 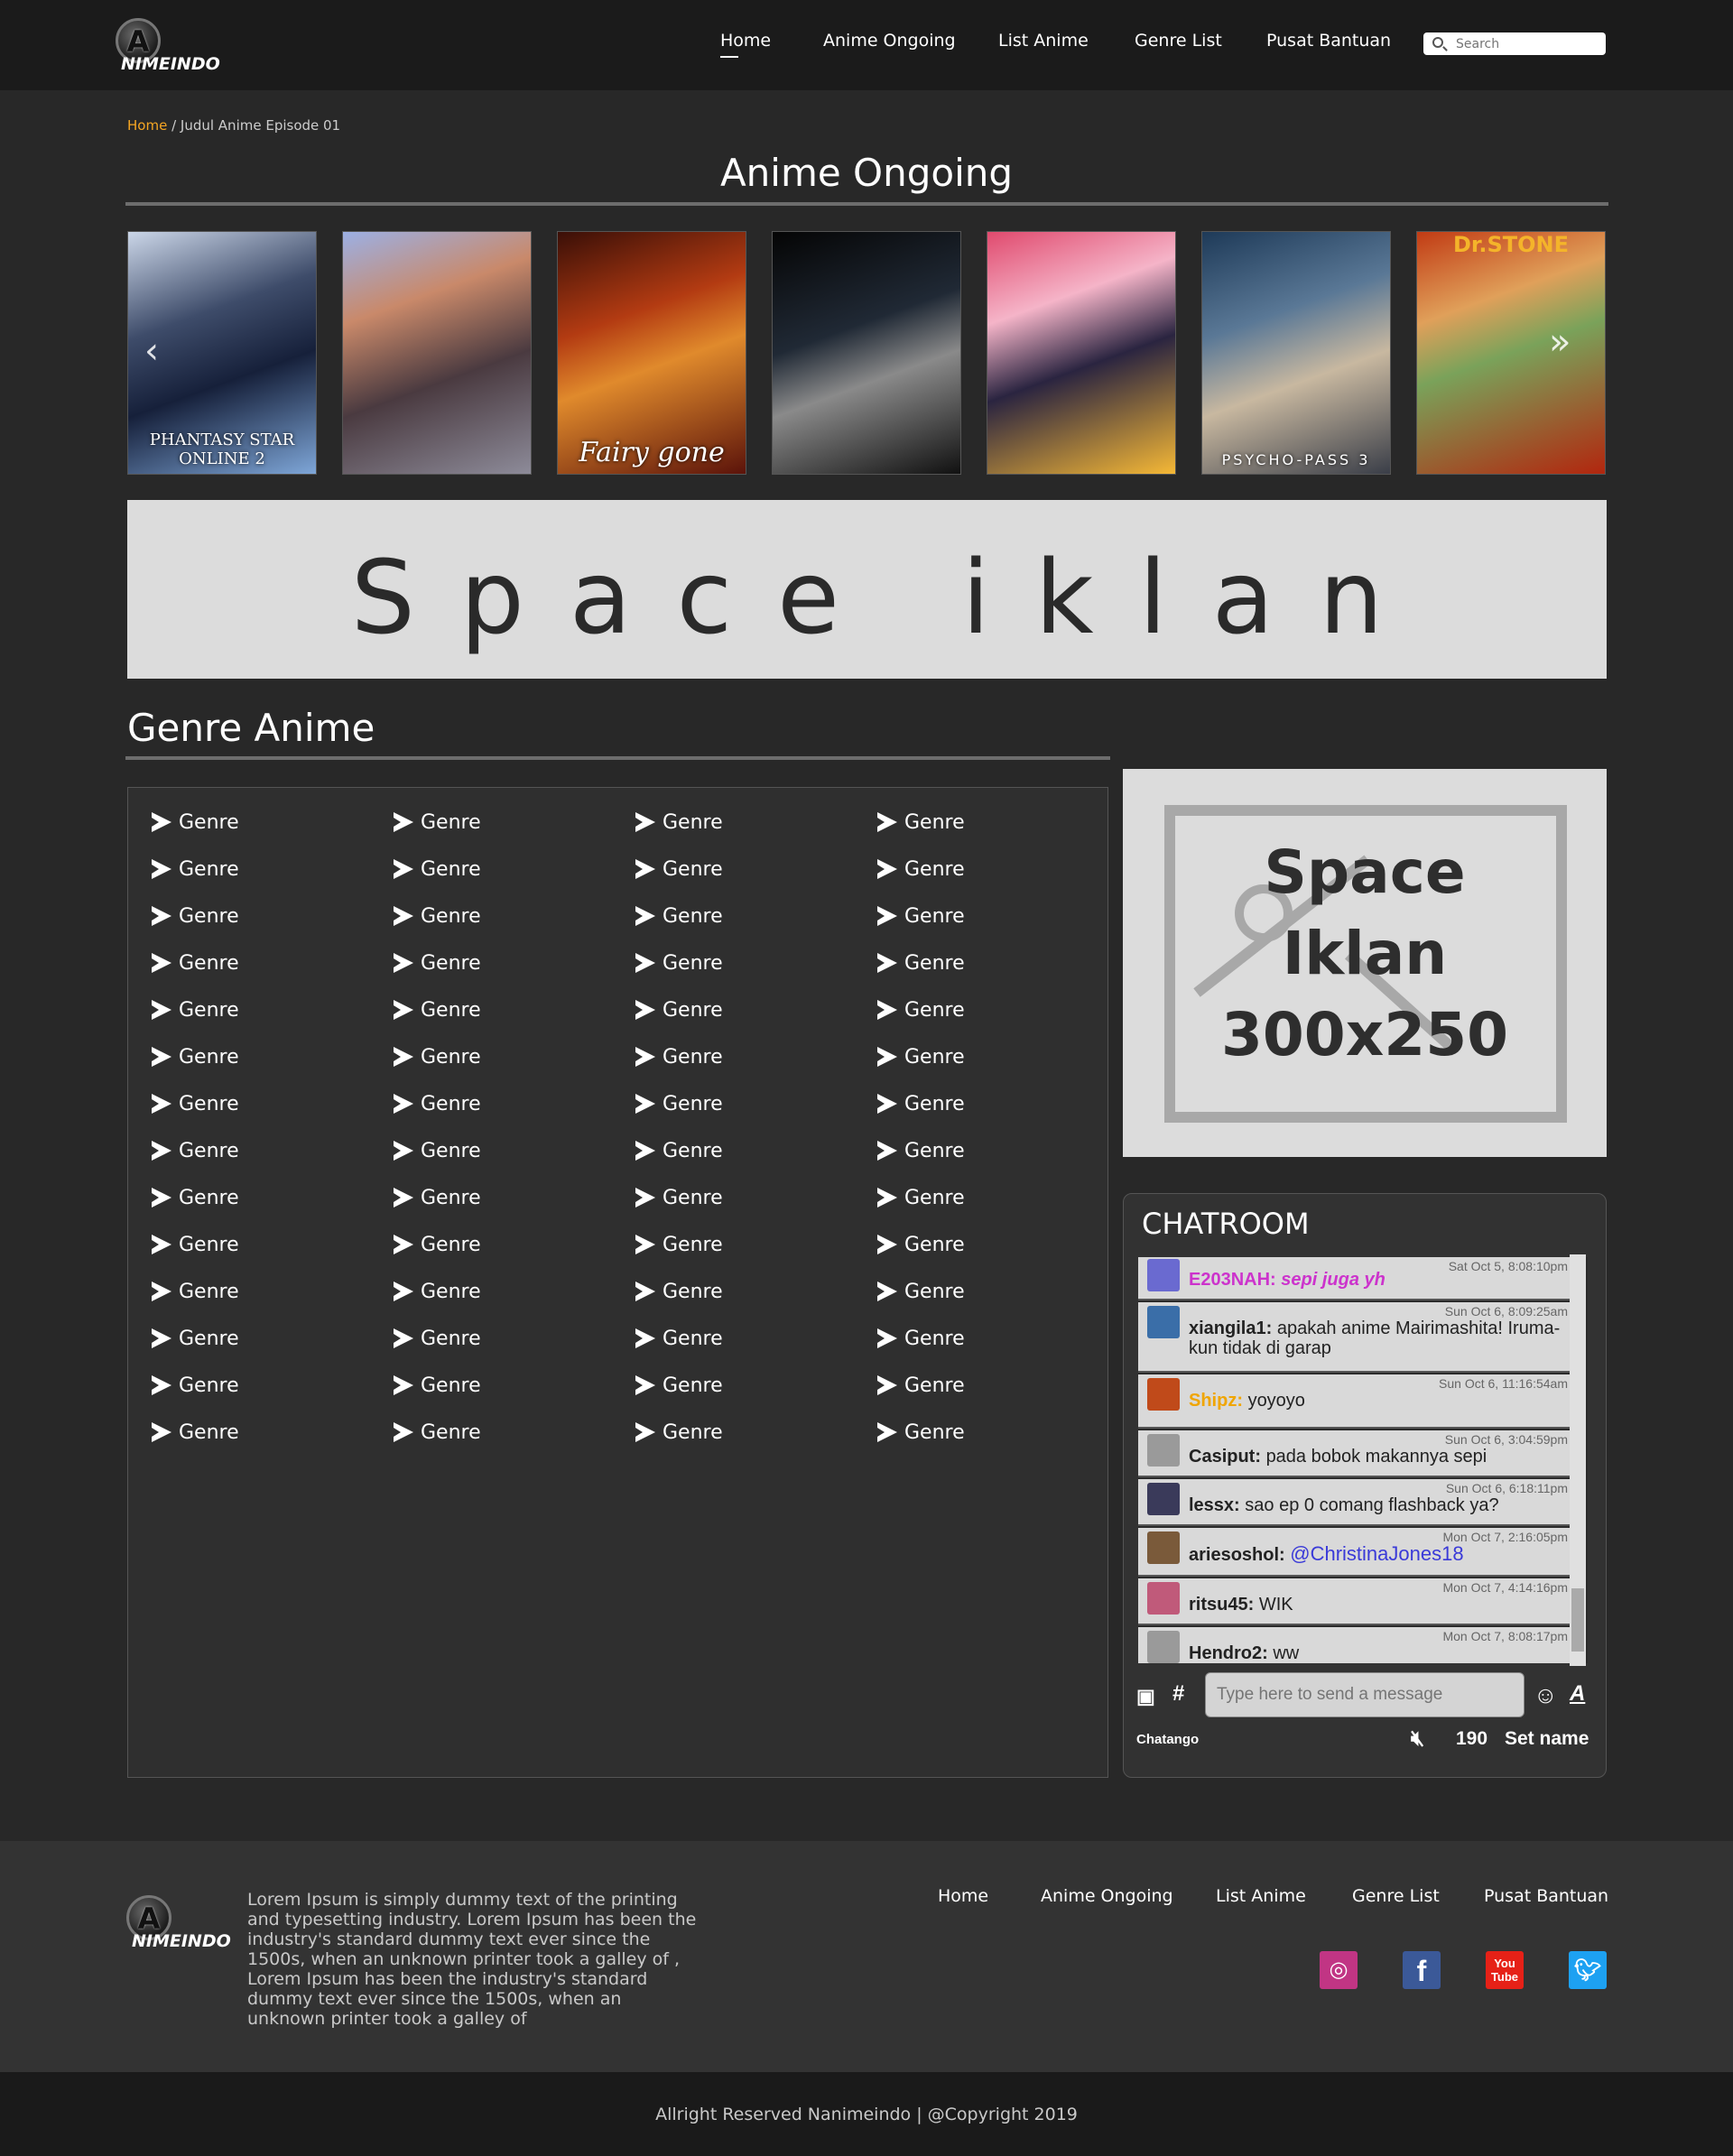 What do you see at coordinates (1296, 353) in the screenshot?
I see `poster-6: PSYCHO-PASS 3` at bounding box center [1296, 353].